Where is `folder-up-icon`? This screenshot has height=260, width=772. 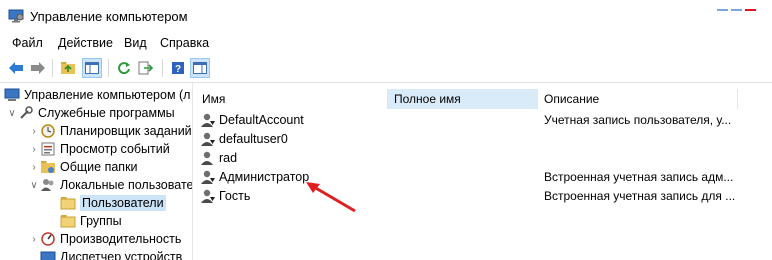 folder-up-icon is located at coordinates (68, 68).